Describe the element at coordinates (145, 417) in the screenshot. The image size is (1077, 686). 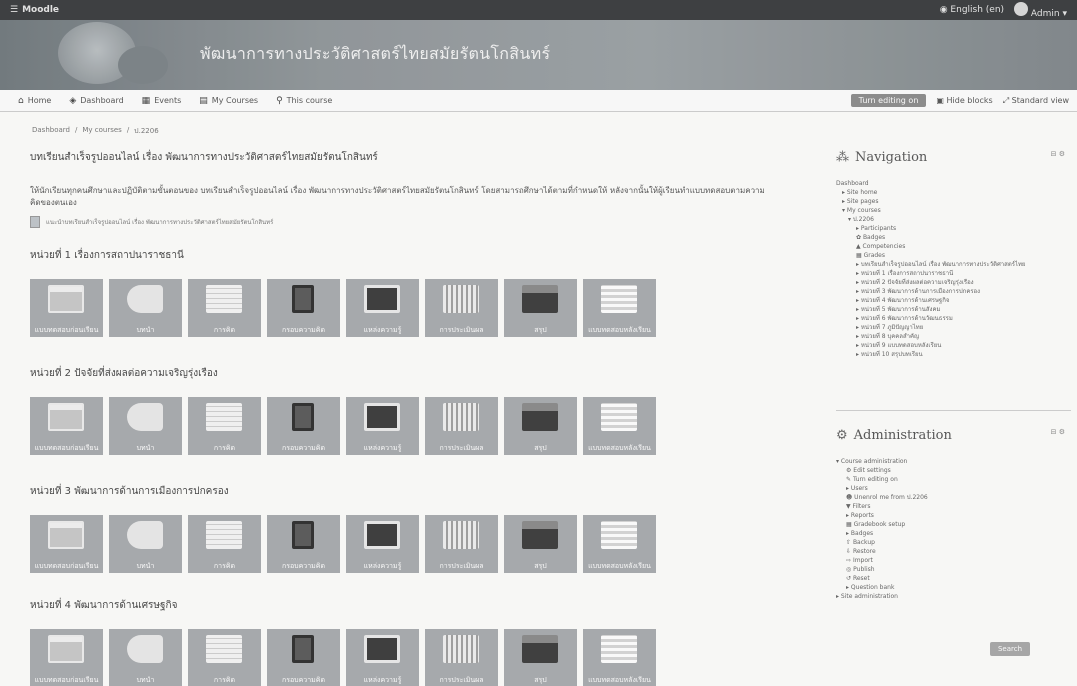
I see `megaphone-icon` at that location.